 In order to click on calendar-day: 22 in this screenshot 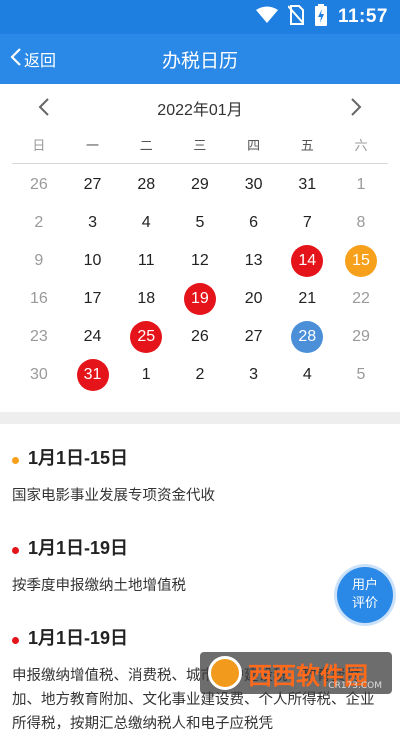, I will do `click(361, 299)`.